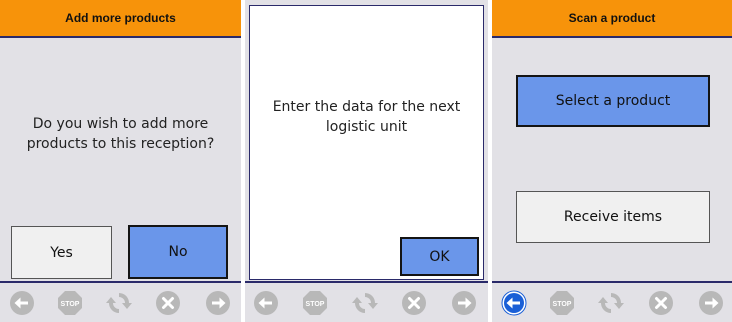 The height and width of the screenshot is (322, 732). Describe the element at coordinates (61, 252) in the screenshot. I see `yes-button: Yes` at that location.